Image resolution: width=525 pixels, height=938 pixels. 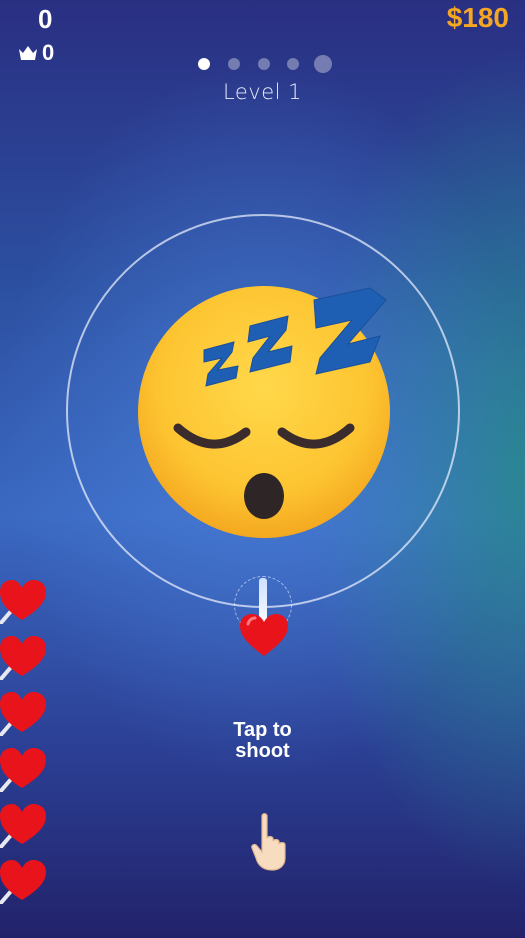 I want to click on best-score: 0, so click(x=36, y=53).